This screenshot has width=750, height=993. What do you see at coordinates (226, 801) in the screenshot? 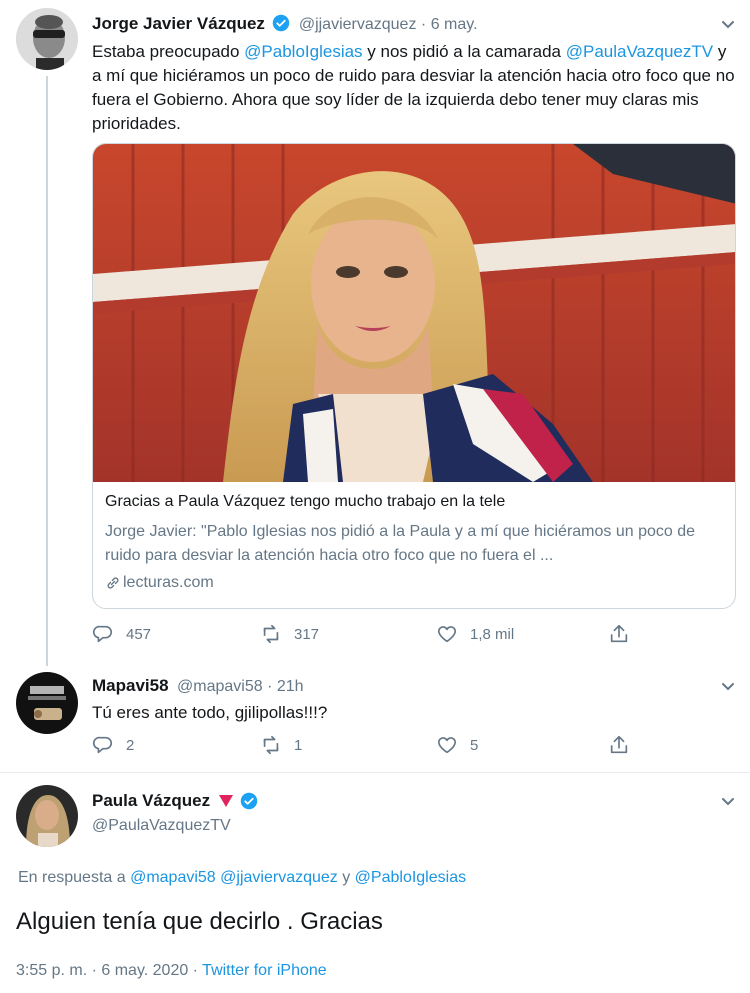
I see `red-triangle-icon` at bounding box center [226, 801].